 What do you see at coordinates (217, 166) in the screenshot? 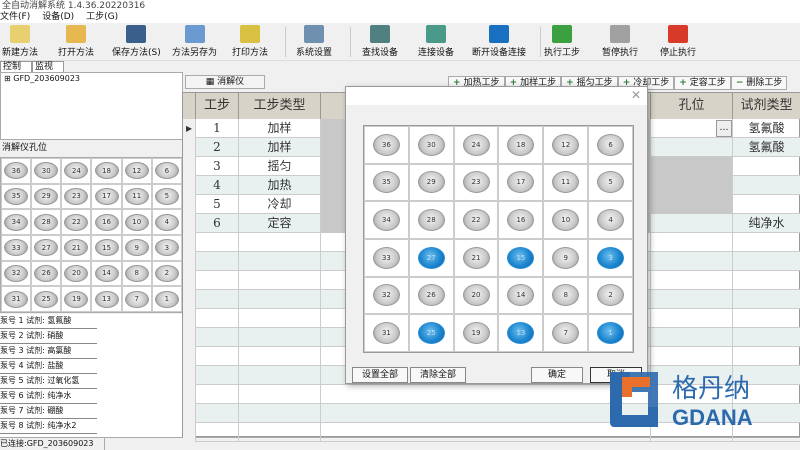
I see `table-cell: 3` at bounding box center [217, 166].